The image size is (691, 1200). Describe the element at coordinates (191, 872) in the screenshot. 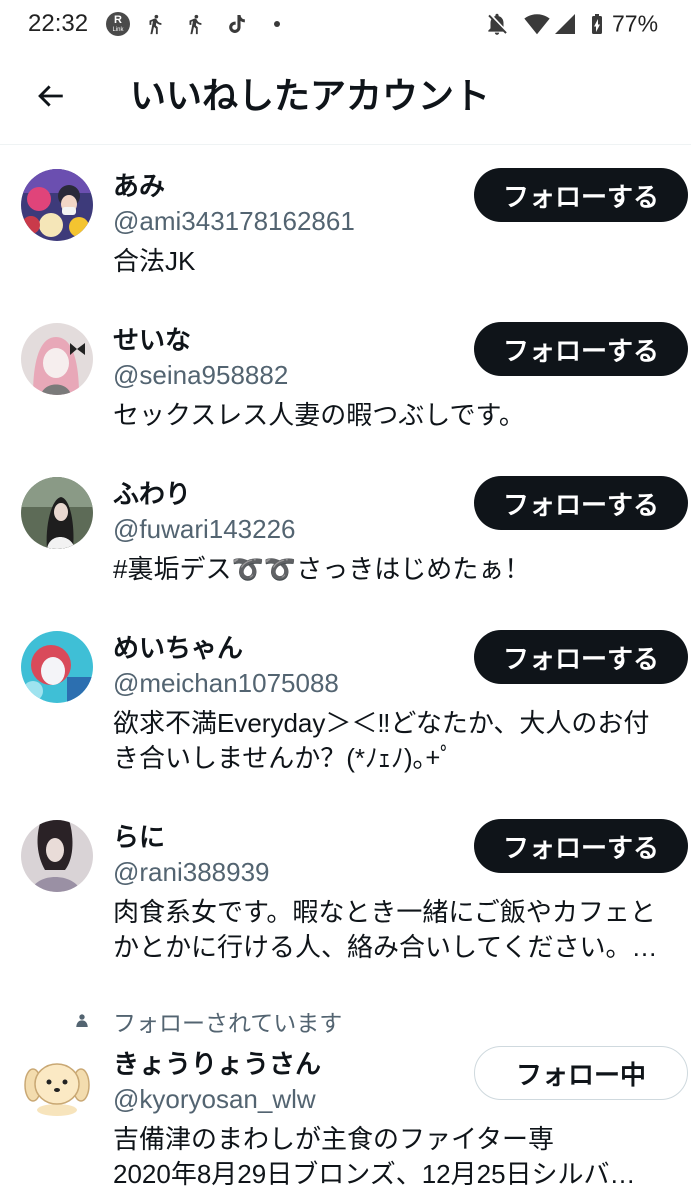

I see `user-handle: @rani388939` at that location.